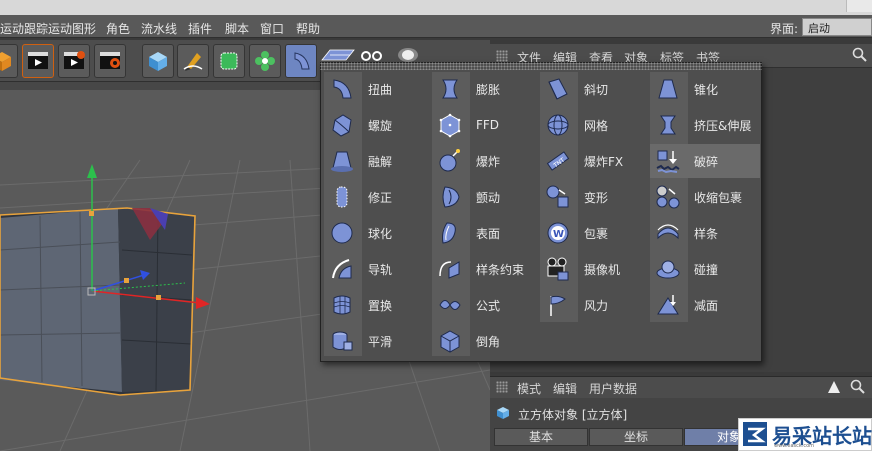 This screenshot has height=451, width=872. I want to click on deformer-item-melt: 融解, so click(377, 161).